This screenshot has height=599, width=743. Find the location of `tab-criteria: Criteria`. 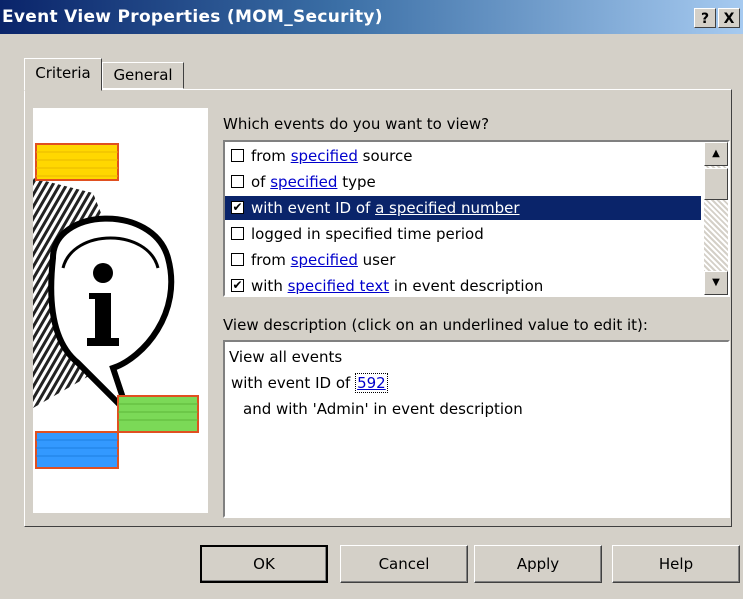

tab-criteria: Criteria is located at coordinates (63, 74).